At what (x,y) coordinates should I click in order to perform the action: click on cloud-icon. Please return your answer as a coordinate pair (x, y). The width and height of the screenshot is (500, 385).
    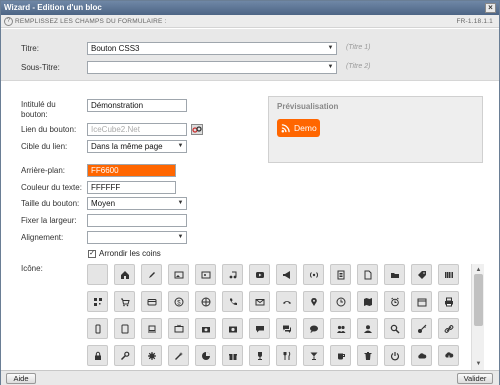
    Looking at the image, I should click on (422, 356).